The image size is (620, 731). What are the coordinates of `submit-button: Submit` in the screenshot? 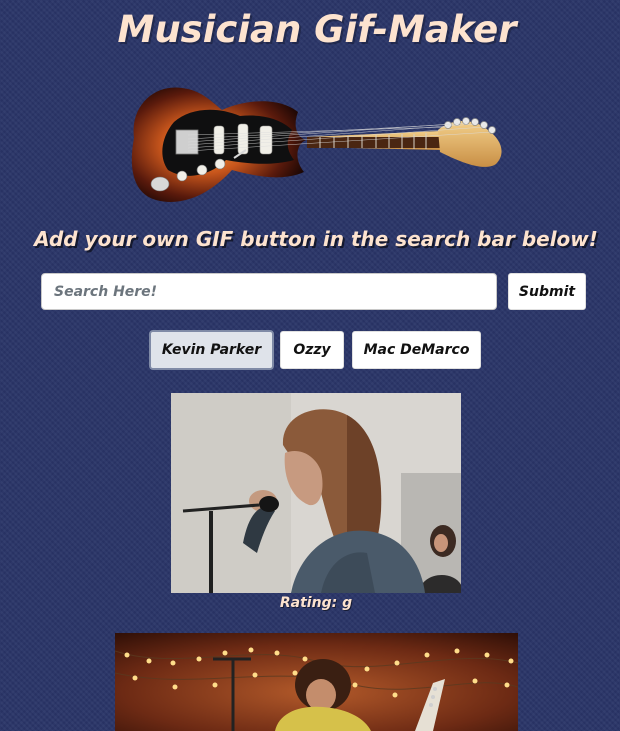 It's located at (547, 291).